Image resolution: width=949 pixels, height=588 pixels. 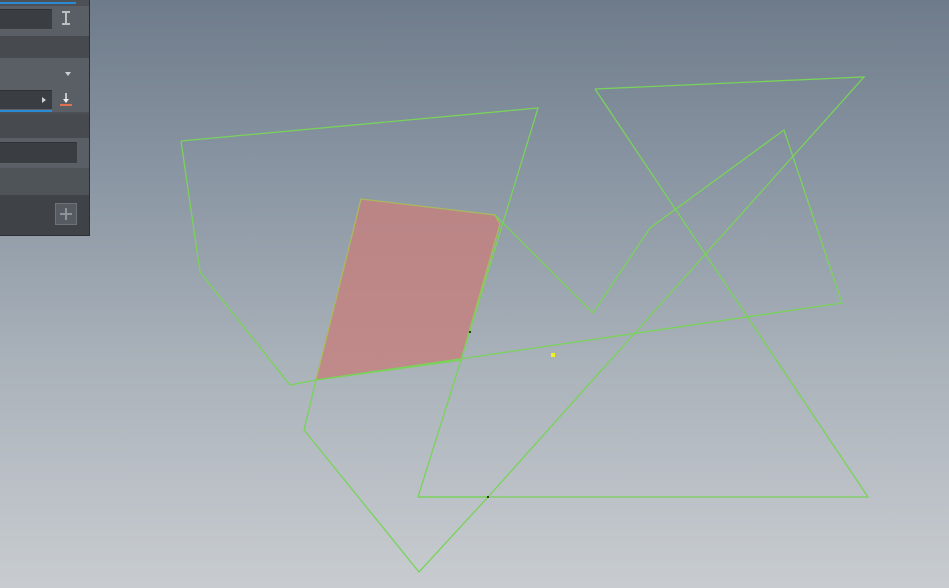 I want to click on selected-face, so click(x=408, y=289).